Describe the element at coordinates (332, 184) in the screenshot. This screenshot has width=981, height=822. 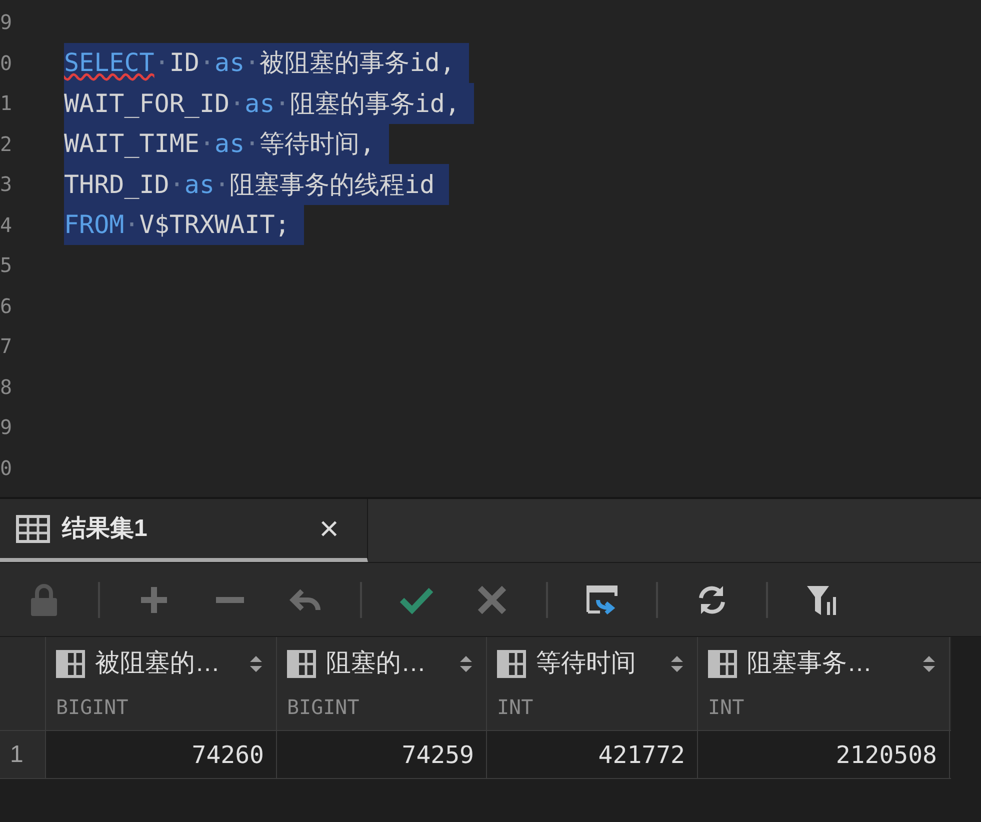
I see `code-token: 阻塞事务的线程id` at that location.